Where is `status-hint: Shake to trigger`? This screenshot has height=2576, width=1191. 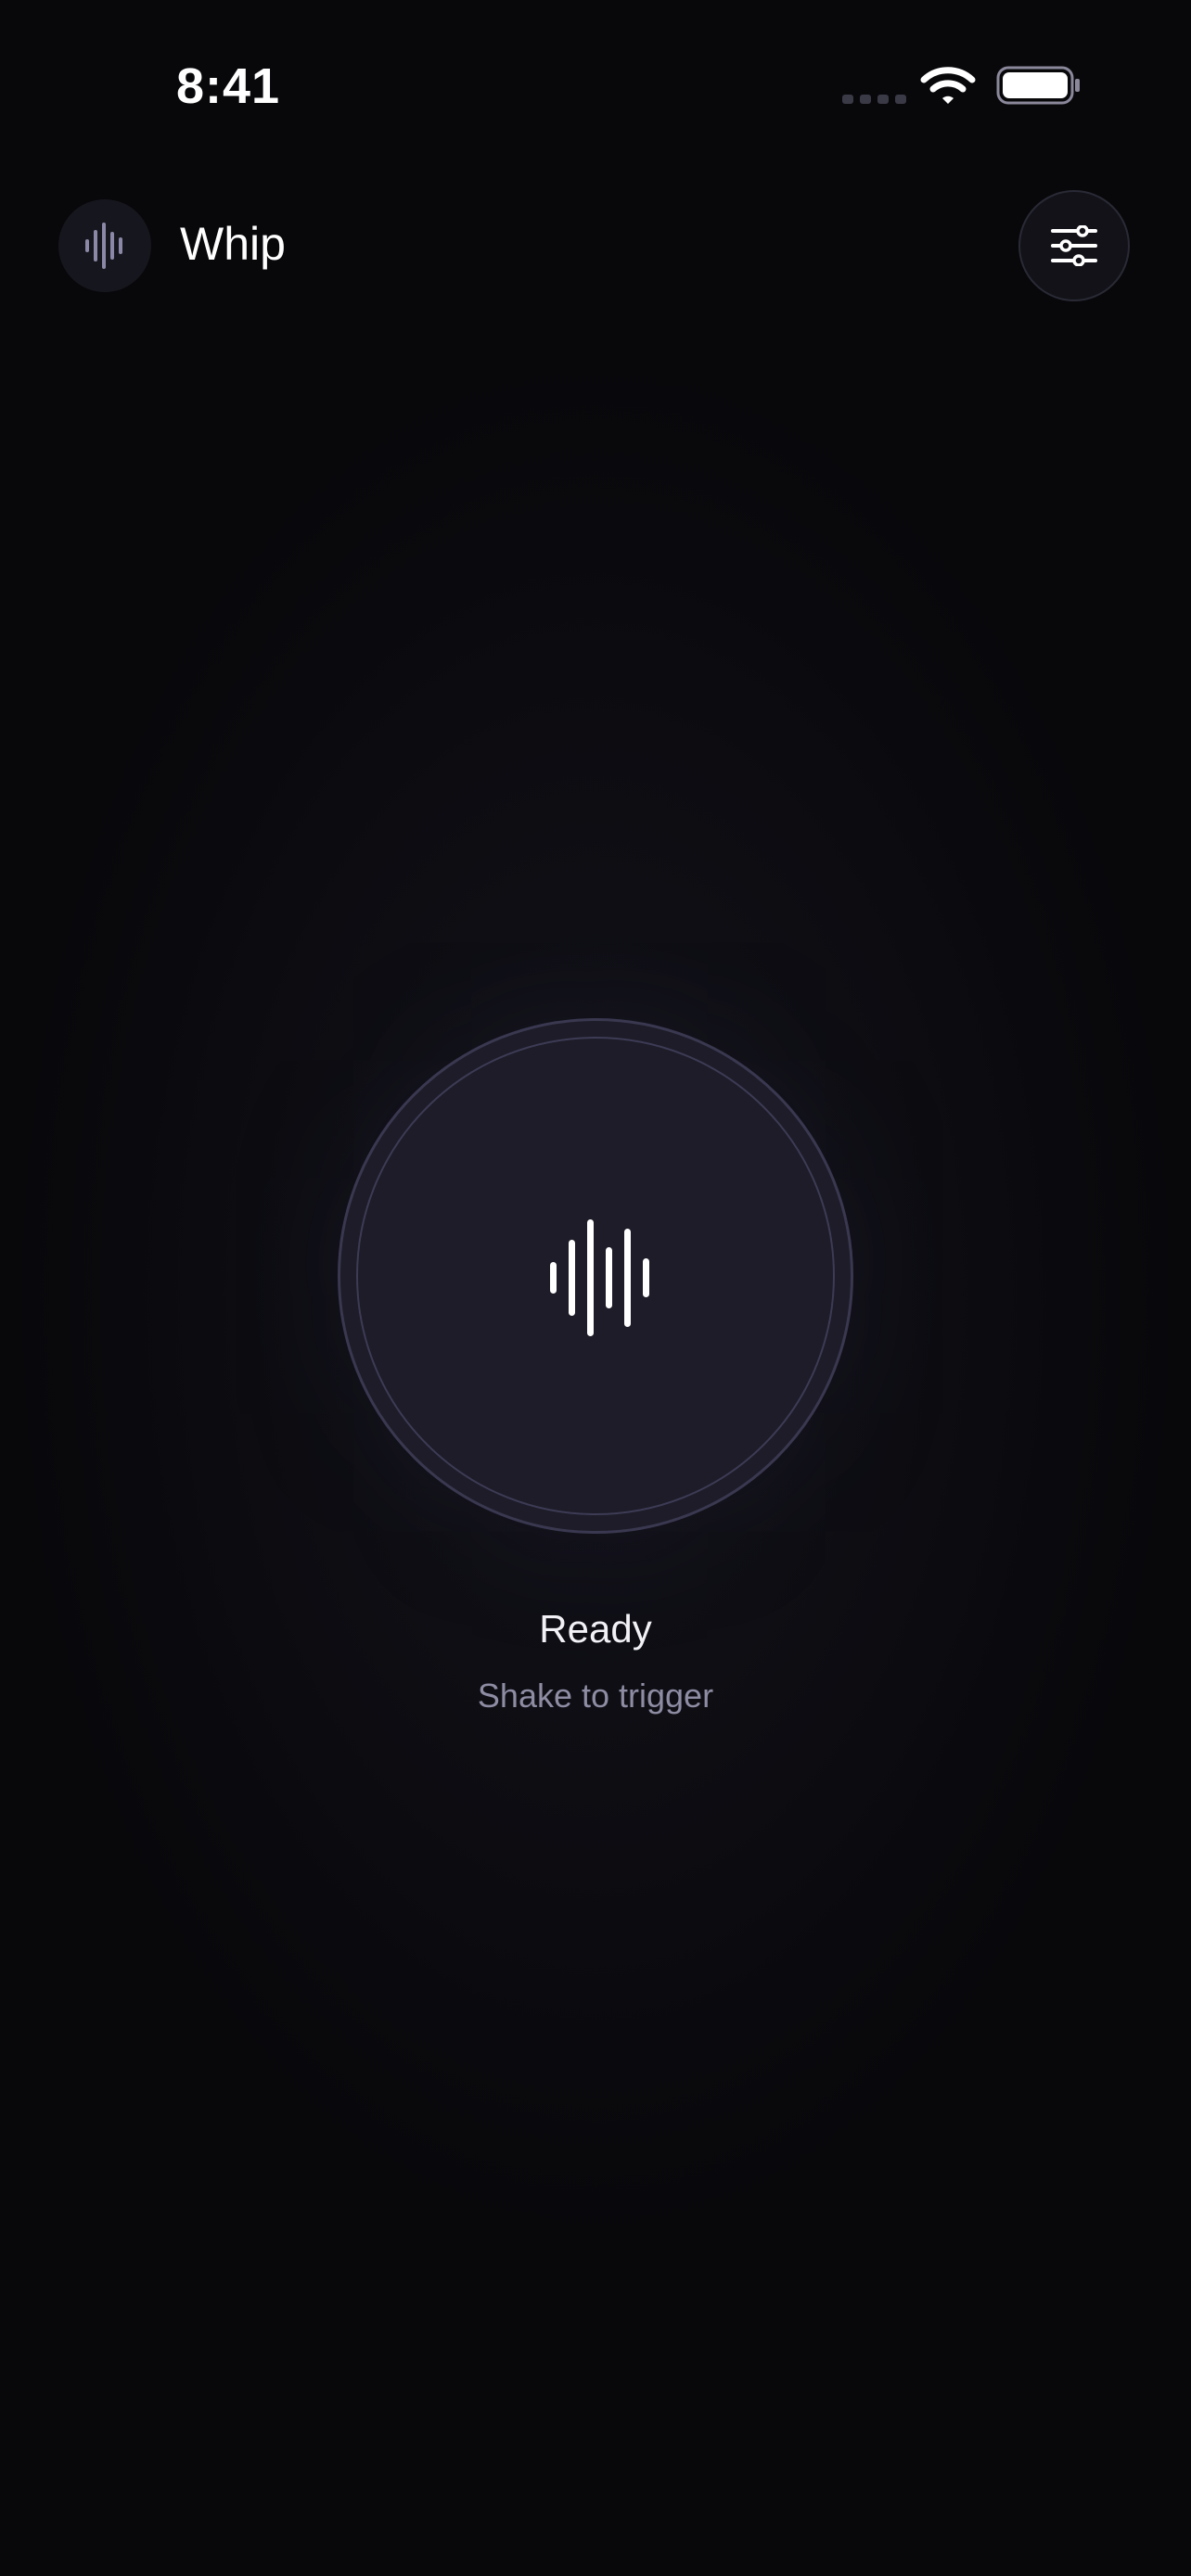
status-hint: Shake to trigger is located at coordinates (595, 1696).